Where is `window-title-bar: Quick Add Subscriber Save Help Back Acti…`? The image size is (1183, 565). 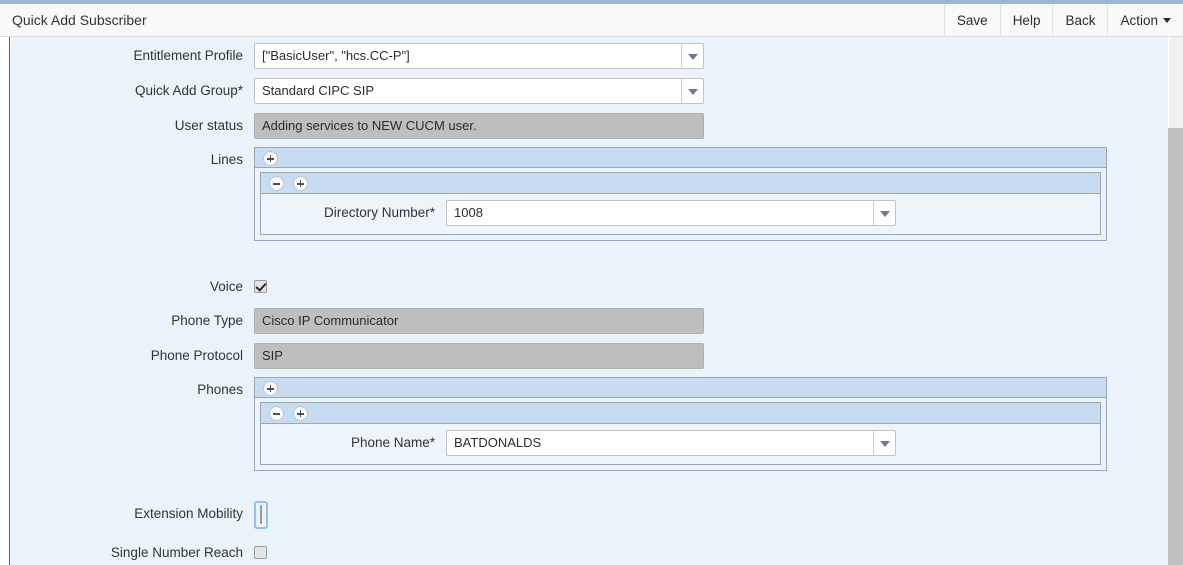
window-title-bar: Quick Add Subscriber Save Help Back Acti… is located at coordinates (591, 20).